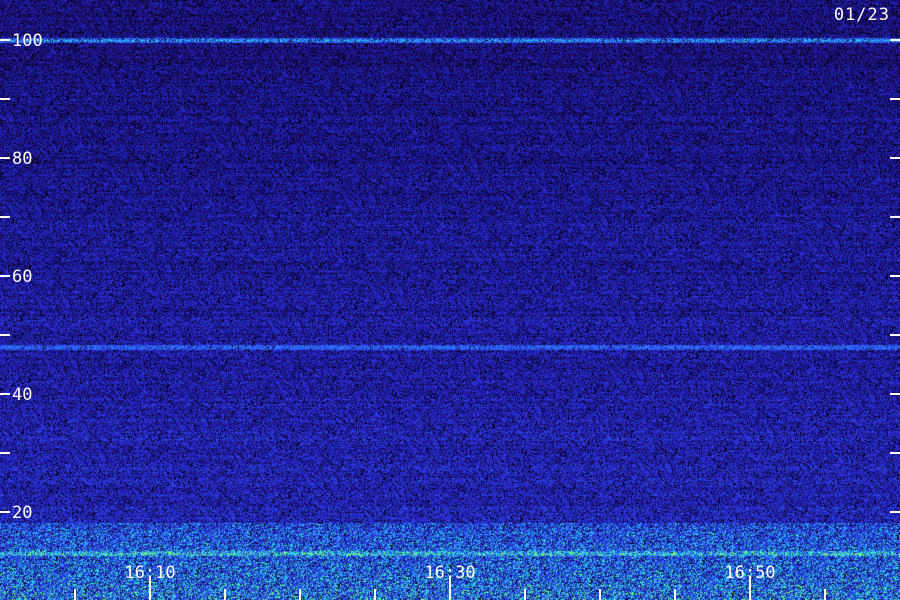 This screenshot has height=600, width=900. I want to click on y-tick-label: 40, so click(22, 395).